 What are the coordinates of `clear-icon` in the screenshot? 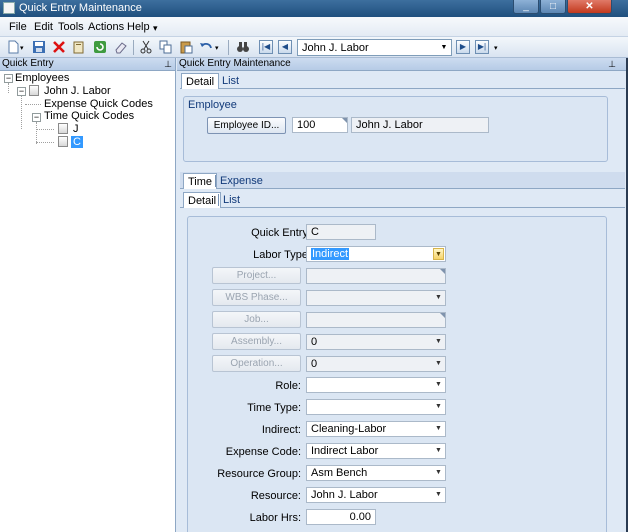 It's located at (121, 47).